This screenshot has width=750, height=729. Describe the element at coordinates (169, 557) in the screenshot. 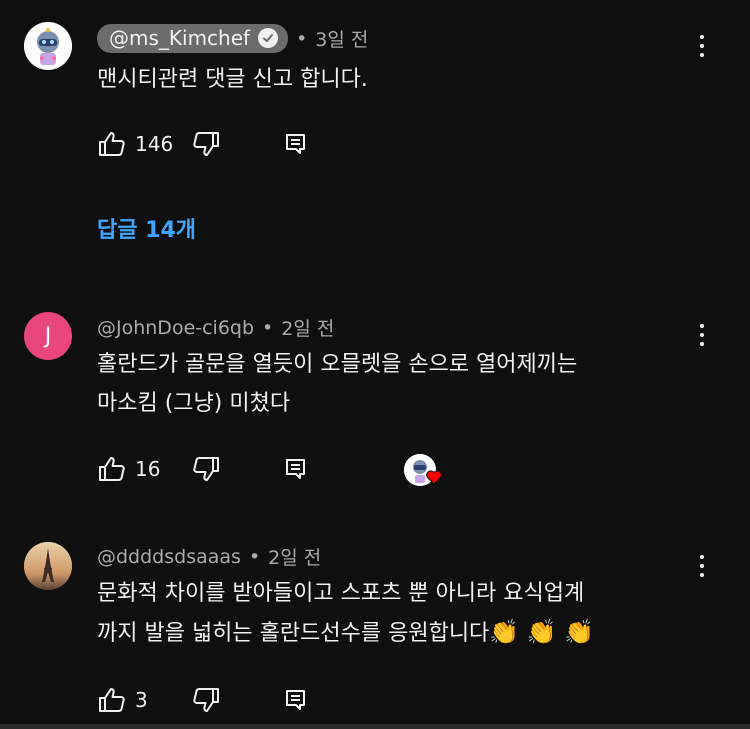

I see `author-name: @ddddsdsaaas` at that location.